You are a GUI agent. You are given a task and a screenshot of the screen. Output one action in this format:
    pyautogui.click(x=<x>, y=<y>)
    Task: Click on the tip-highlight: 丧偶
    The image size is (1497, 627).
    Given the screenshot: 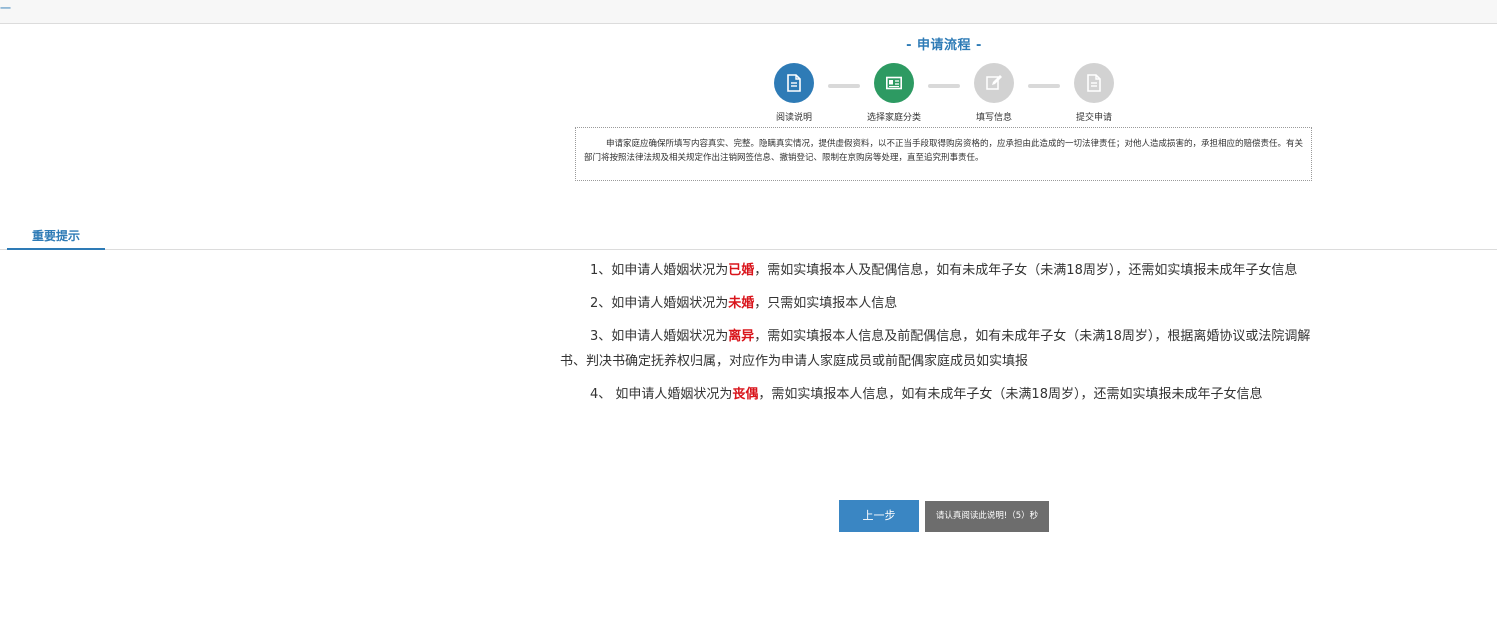 What is the action you would take?
    pyautogui.click(x=745, y=394)
    